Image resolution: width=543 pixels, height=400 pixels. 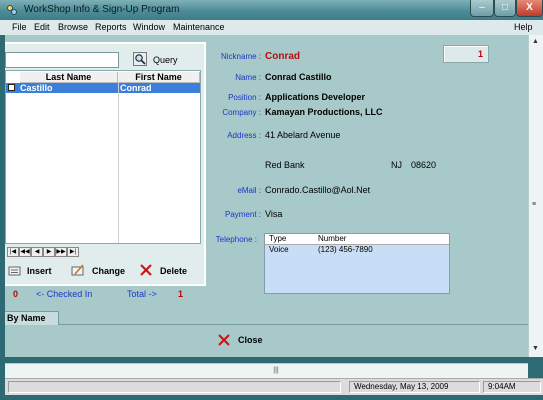 I want to click on hscroll-thumb-icon: |||, so click(x=276, y=370).